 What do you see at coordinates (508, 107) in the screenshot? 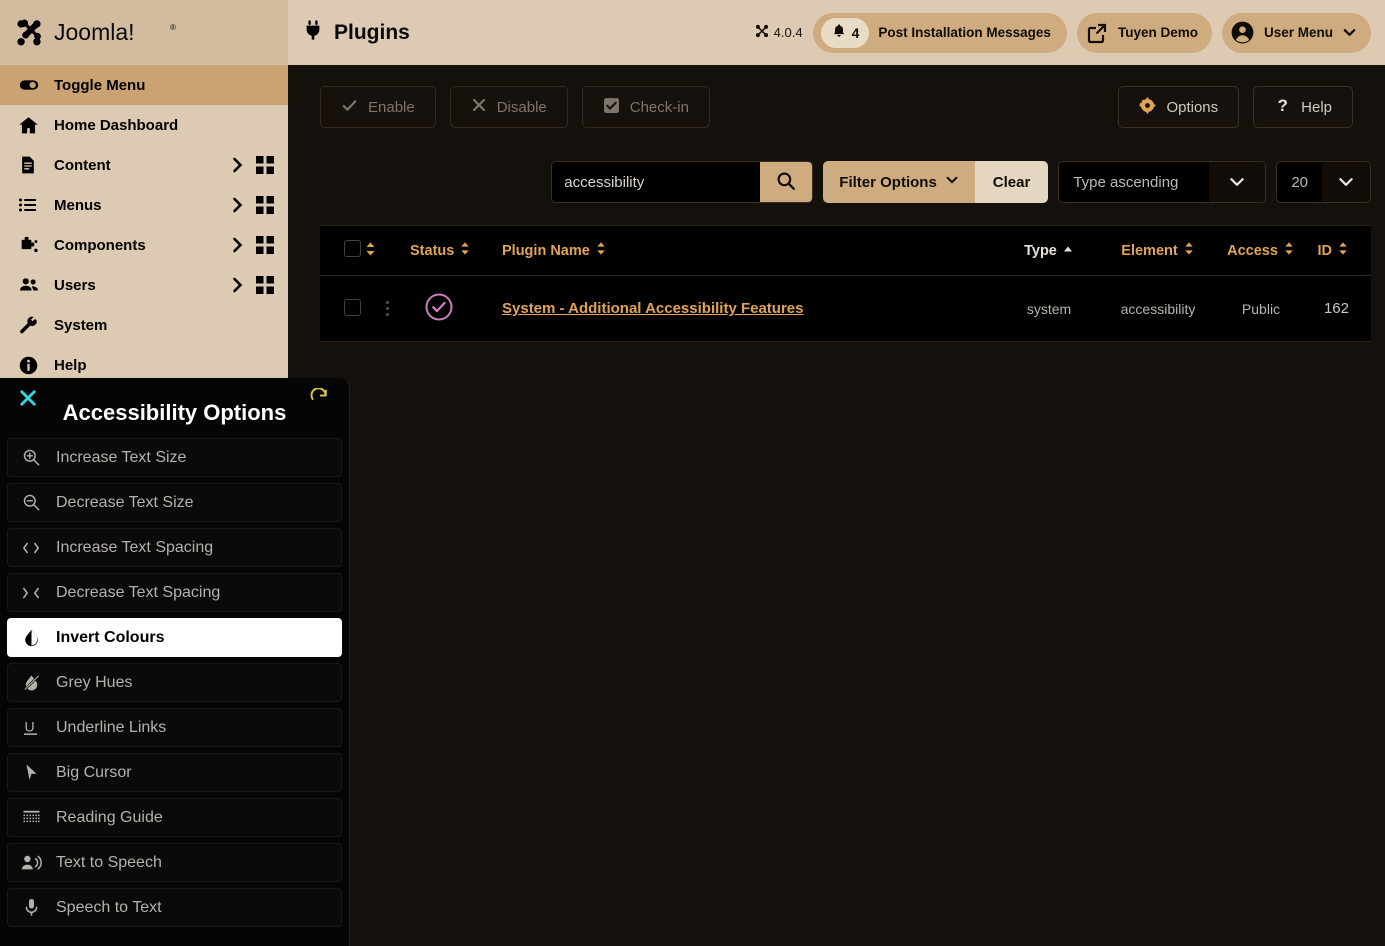
I see `disable-button: Disable` at bounding box center [508, 107].